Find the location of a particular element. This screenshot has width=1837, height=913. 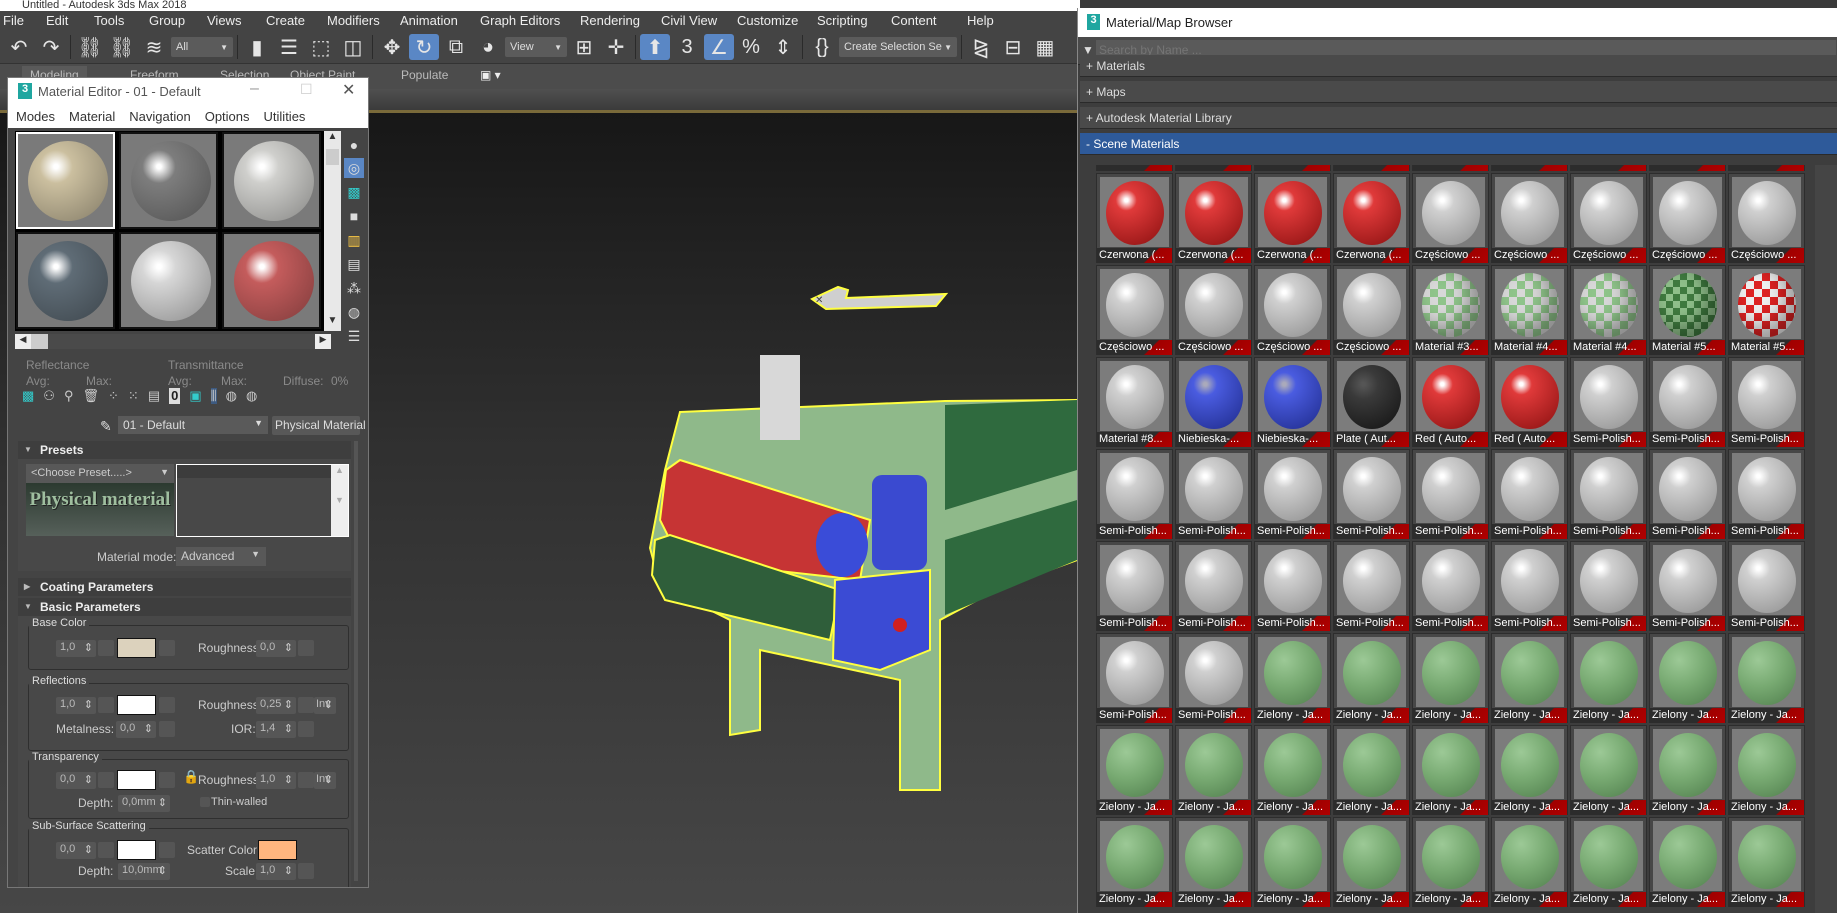

place-icon: ◕ is located at coordinates (488, 47).